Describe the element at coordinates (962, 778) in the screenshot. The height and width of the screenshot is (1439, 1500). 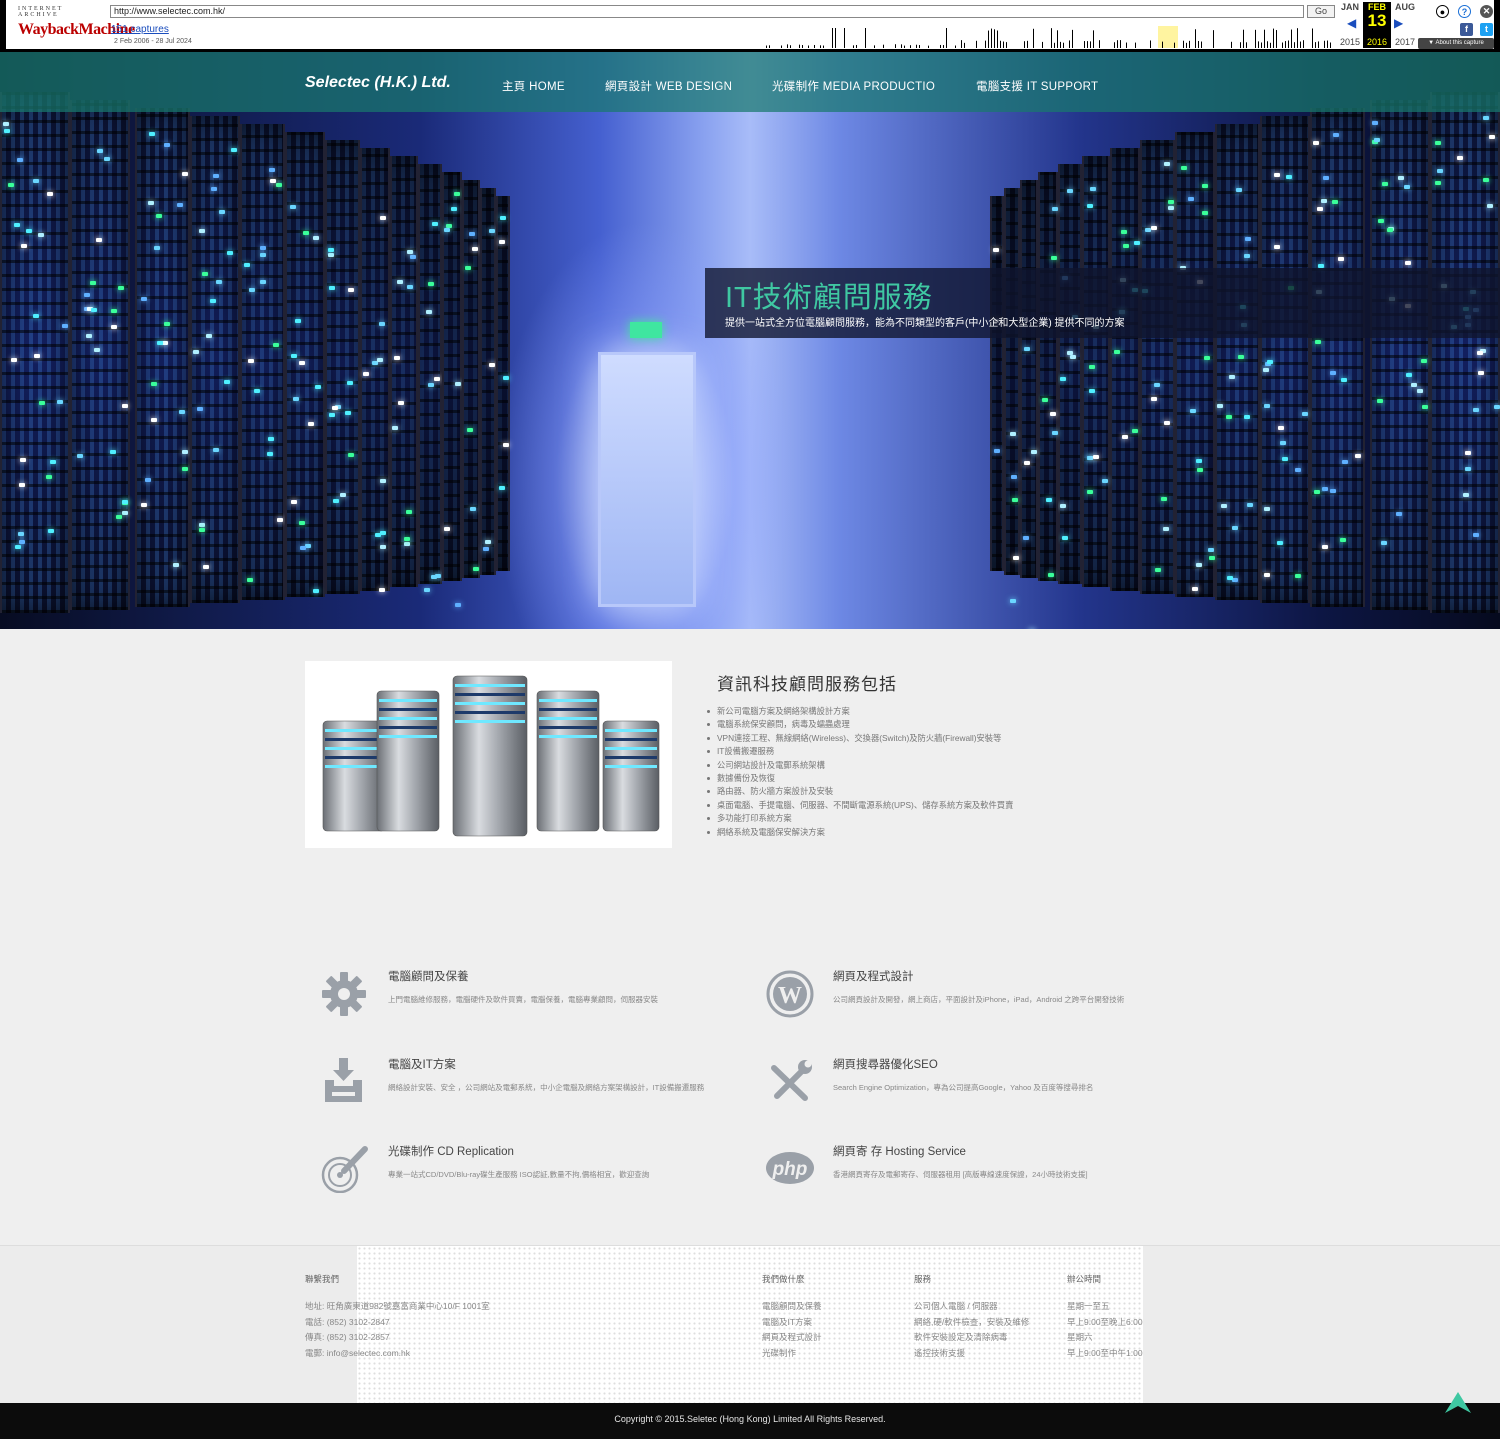
I see `list-item: 數據備份及恢復` at that location.